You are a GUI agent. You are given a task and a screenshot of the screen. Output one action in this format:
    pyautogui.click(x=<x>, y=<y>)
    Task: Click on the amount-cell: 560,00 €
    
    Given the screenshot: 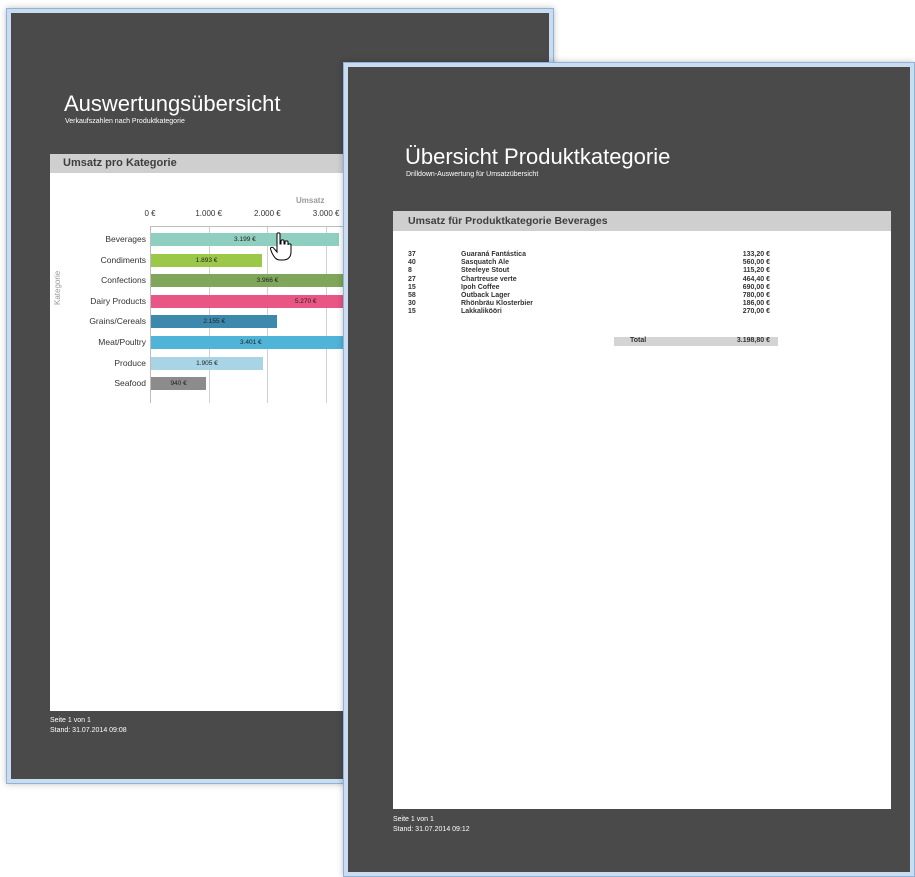 What is the action you would take?
    pyautogui.click(x=756, y=263)
    